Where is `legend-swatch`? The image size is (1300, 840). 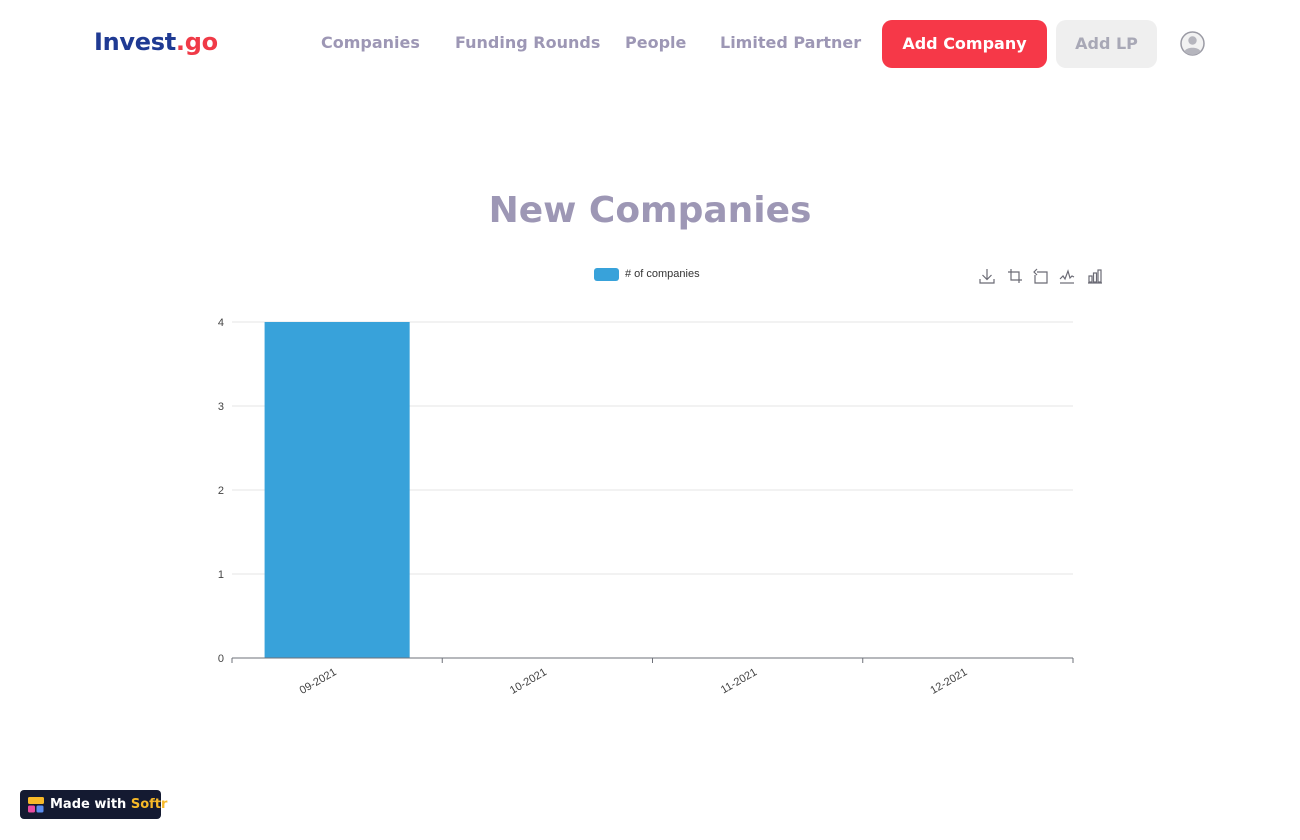 legend-swatch is located at coordinates (606, 274).